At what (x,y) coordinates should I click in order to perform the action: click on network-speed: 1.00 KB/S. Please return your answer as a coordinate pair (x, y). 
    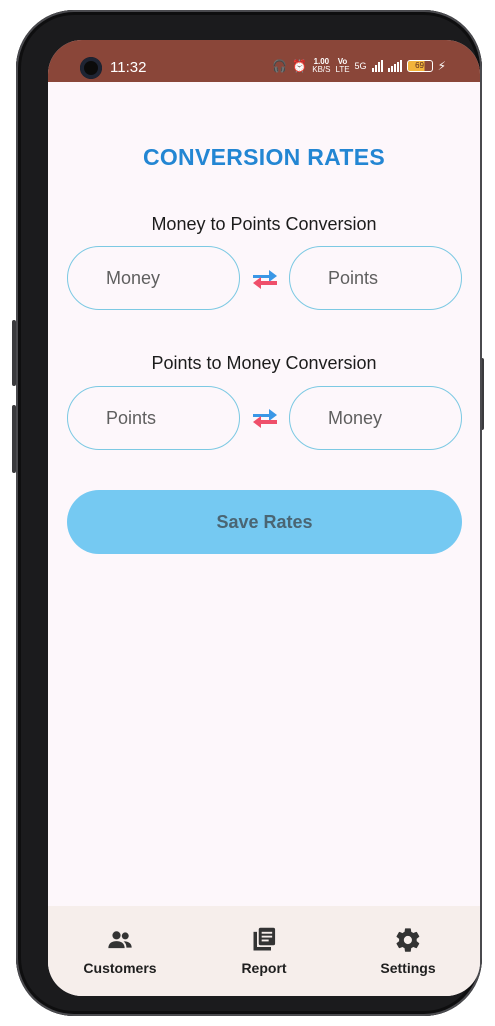
    Looking at the image, I should click on (321, 66).